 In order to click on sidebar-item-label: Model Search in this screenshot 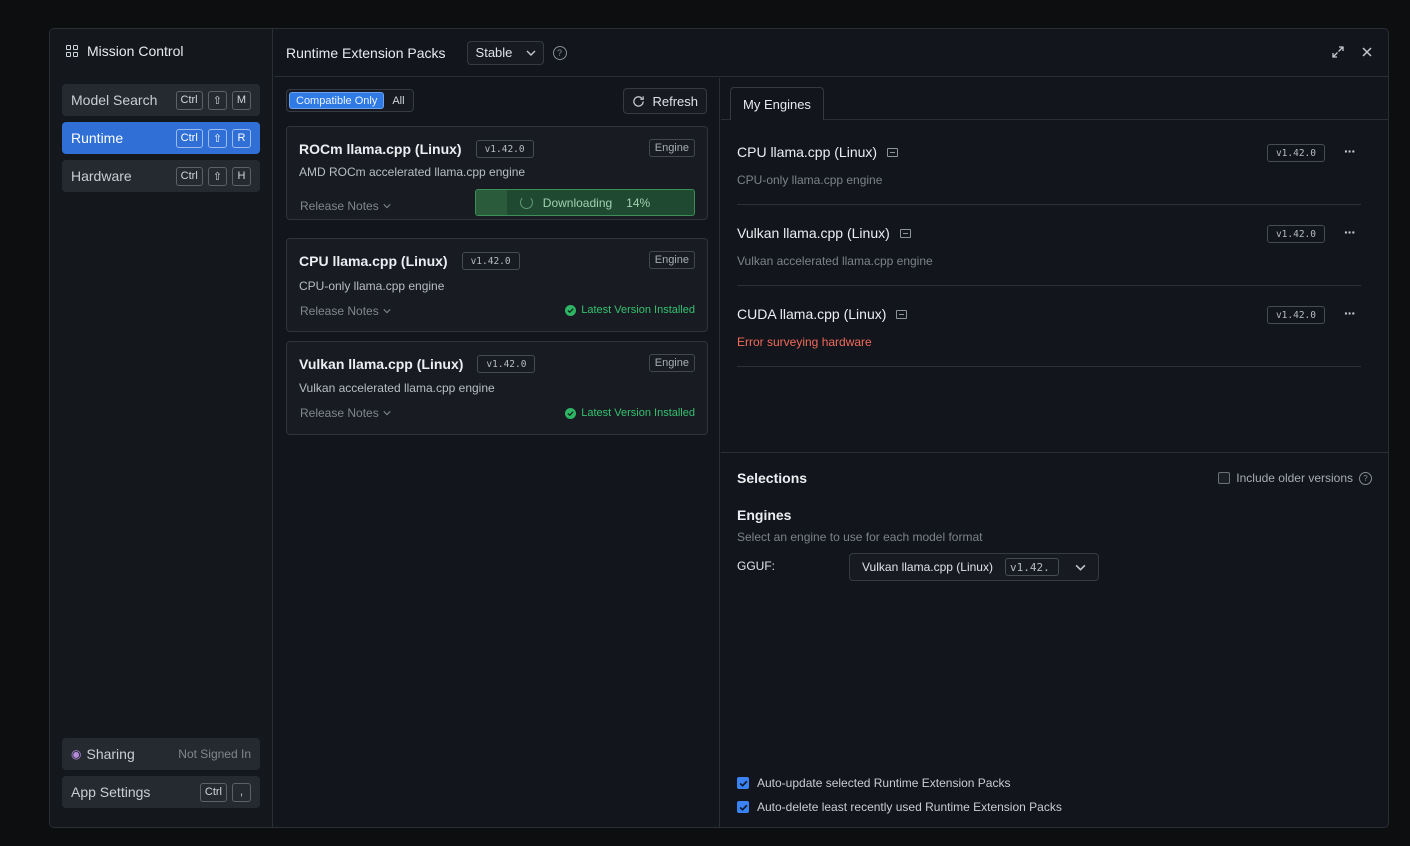, I will do `click(114, 100)`.